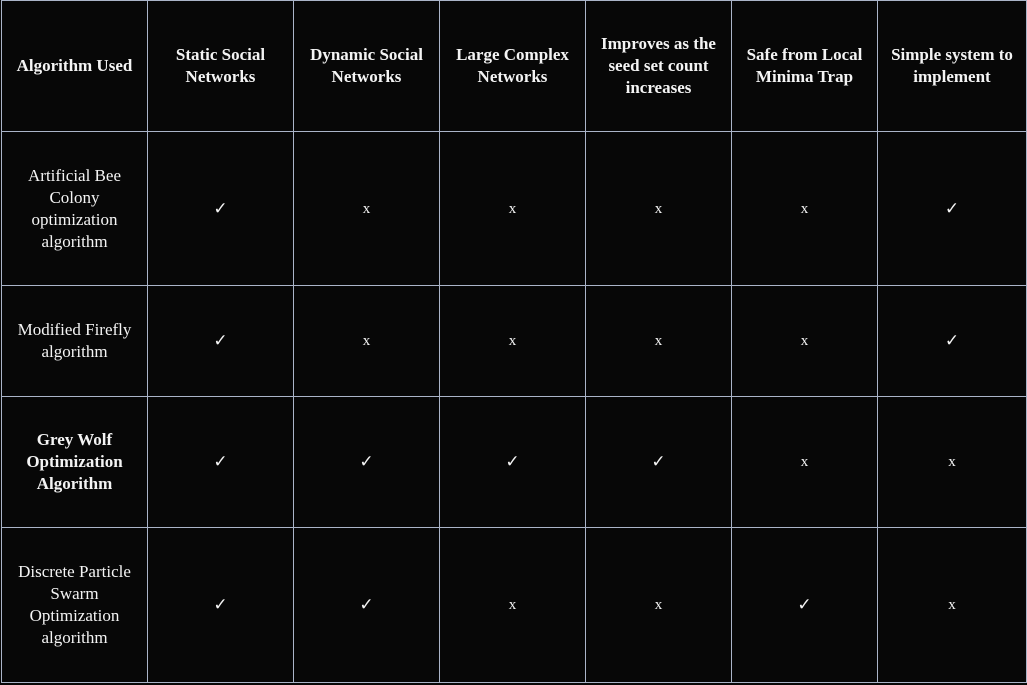  I want to click on algorithm-name-cell: Grey Wolf Optimization Algorithm, so click(74, 462).